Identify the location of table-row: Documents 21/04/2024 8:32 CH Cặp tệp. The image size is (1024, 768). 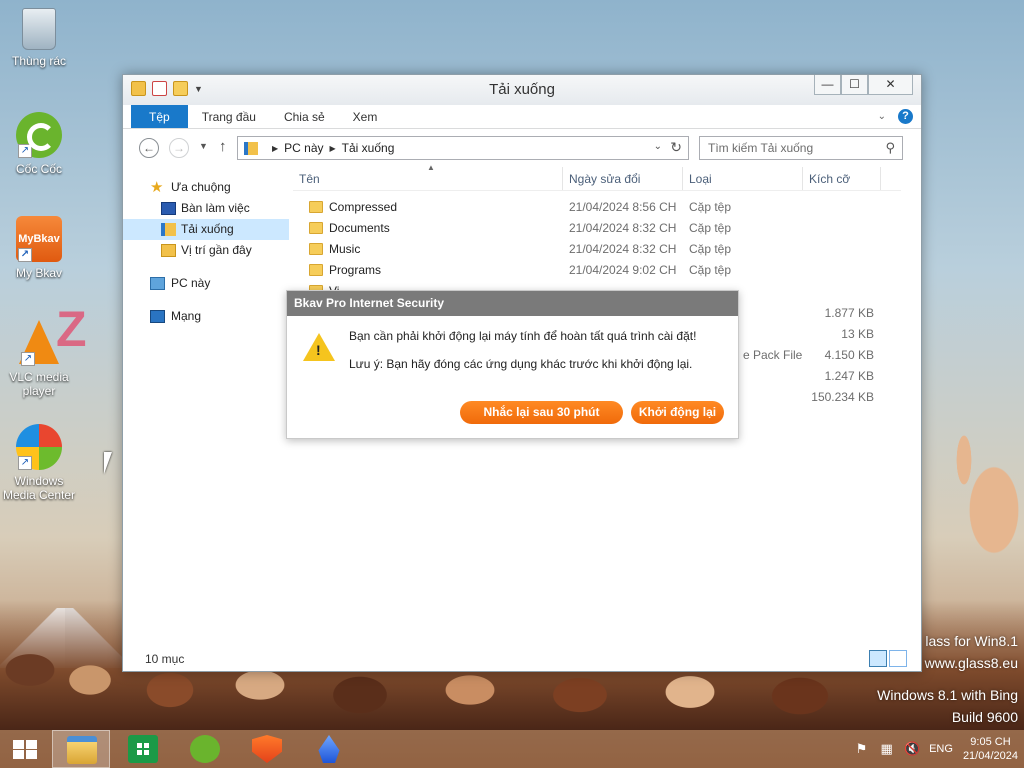
(597, 228).